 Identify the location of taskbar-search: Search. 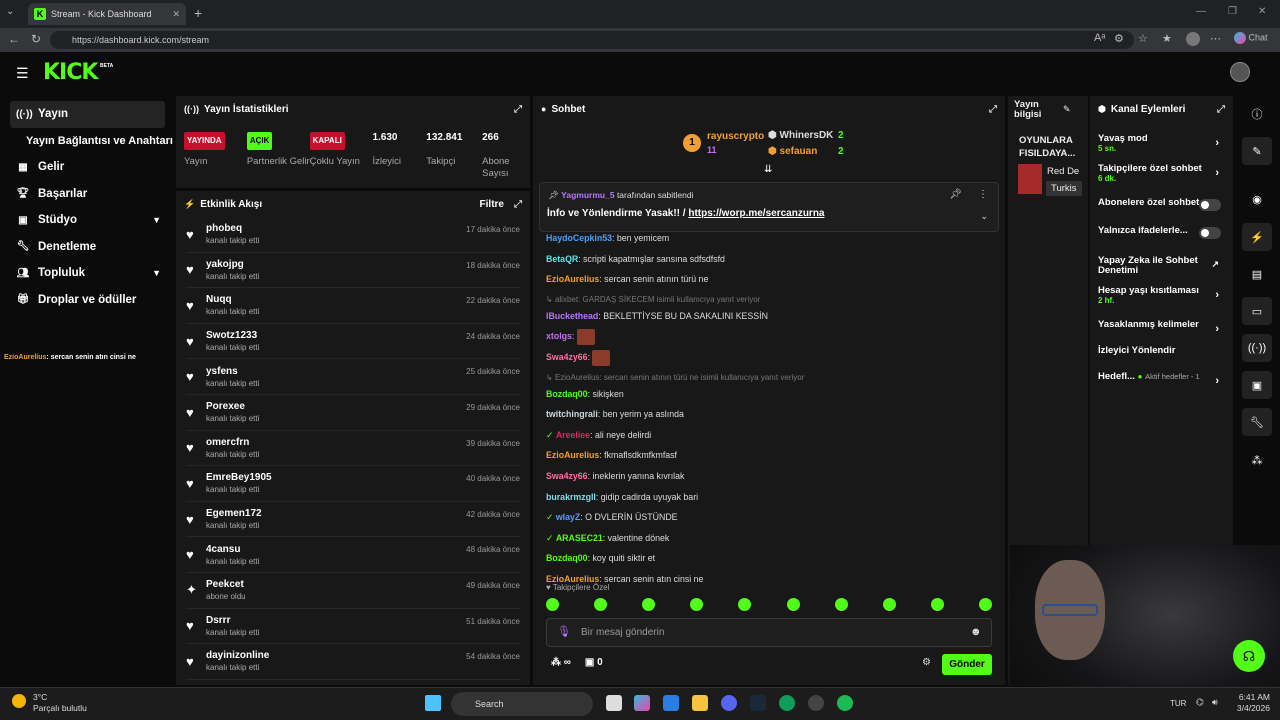
(522, 704).